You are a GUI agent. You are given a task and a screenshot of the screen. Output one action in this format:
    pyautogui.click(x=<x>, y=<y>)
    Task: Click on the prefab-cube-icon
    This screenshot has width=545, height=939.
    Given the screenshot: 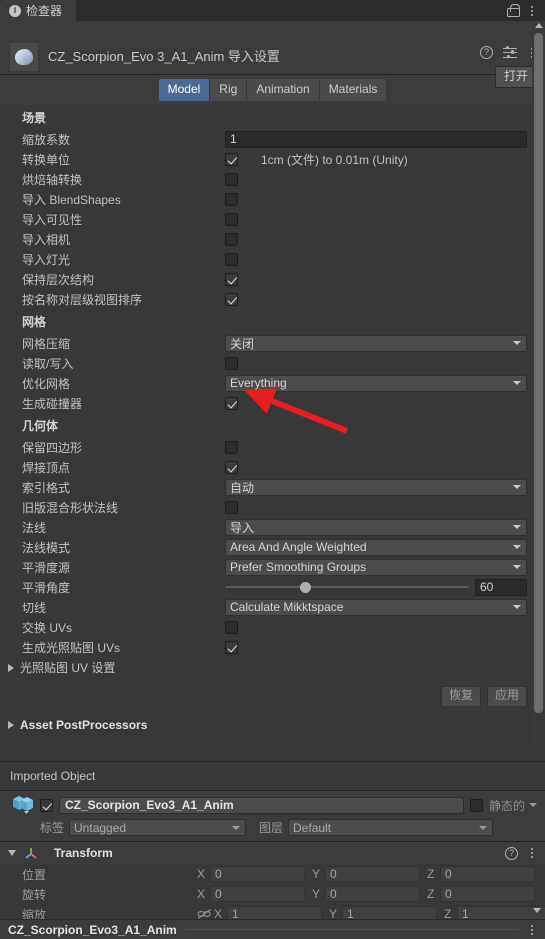 What is the action you would take?
    pyautogui.click(x=22, y=805)
    